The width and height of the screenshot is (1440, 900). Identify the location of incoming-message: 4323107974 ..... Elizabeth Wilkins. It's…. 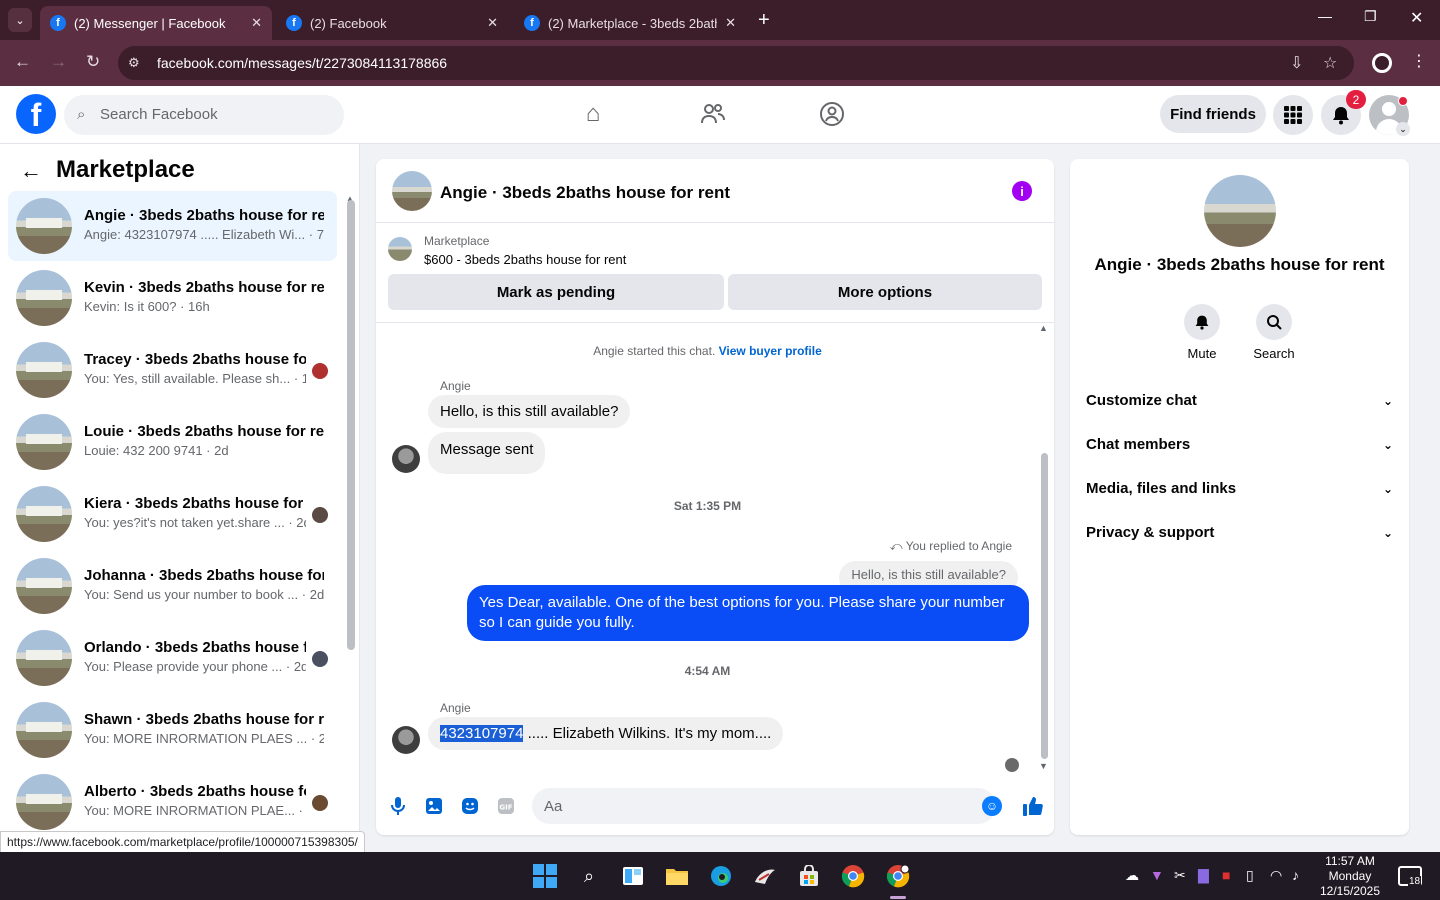
(606, 733).